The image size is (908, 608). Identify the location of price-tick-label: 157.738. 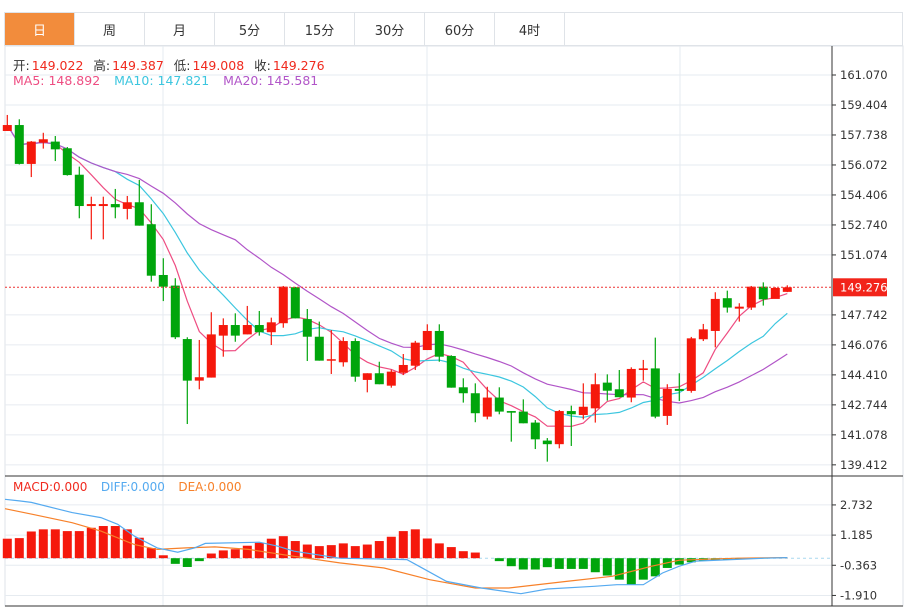
(864, 135).